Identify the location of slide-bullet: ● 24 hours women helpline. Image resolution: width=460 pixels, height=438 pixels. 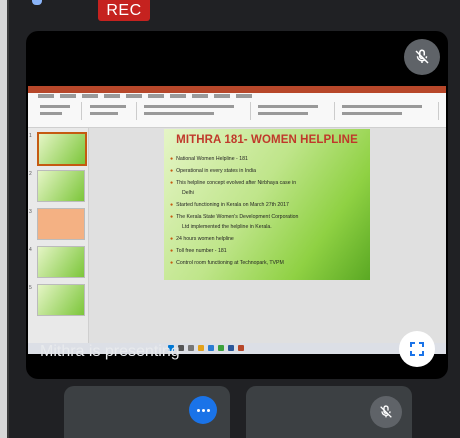
(202, 239).